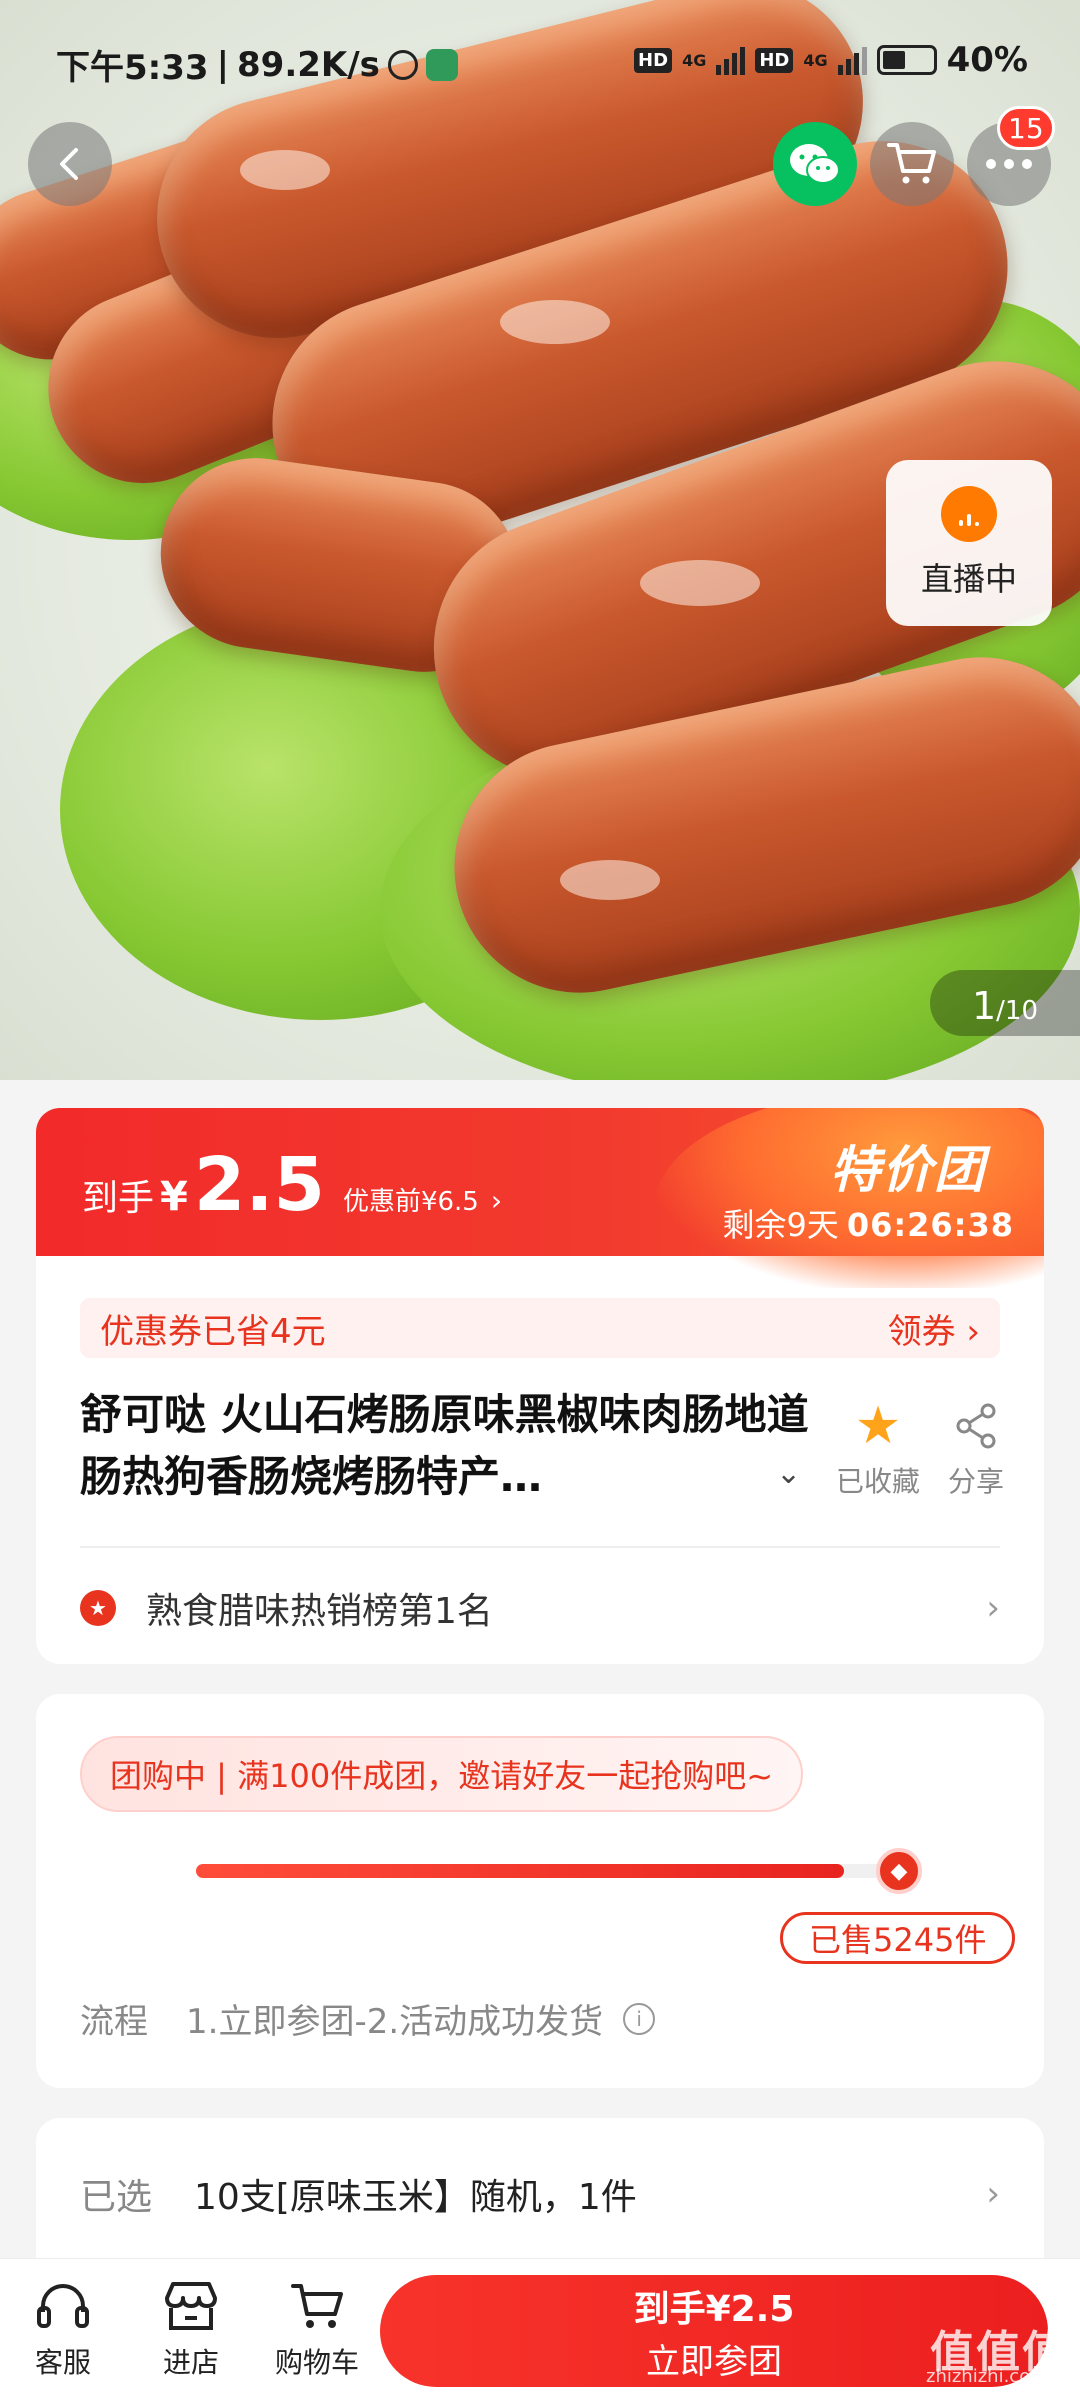 This screenshot has height=2400, width=1080. Describe the element at coordinates (63, 2306) in the screenshot. I see `headset-icon` at that location.